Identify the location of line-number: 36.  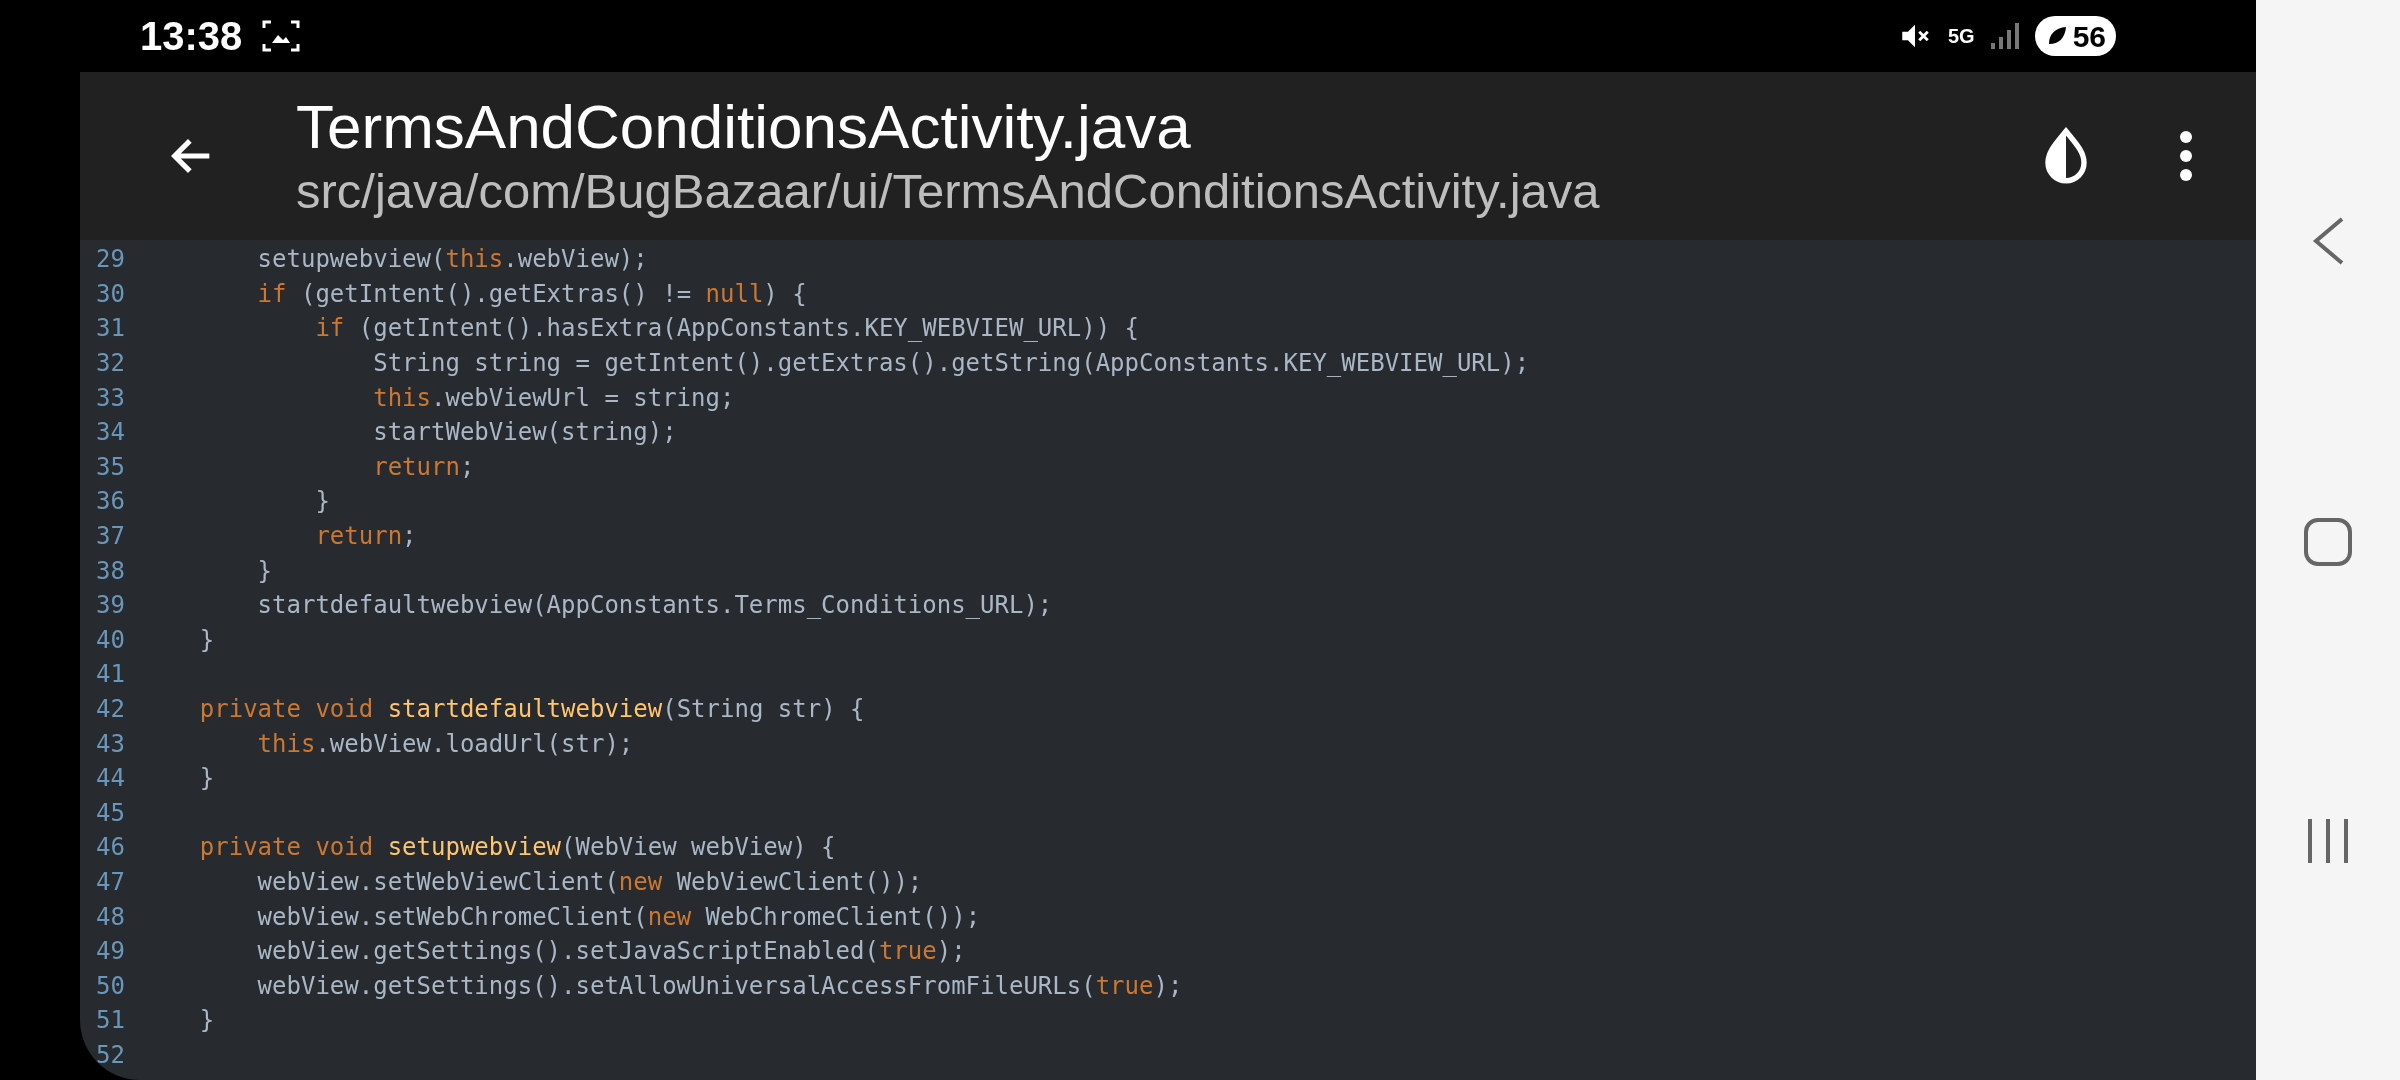
(110, 502).